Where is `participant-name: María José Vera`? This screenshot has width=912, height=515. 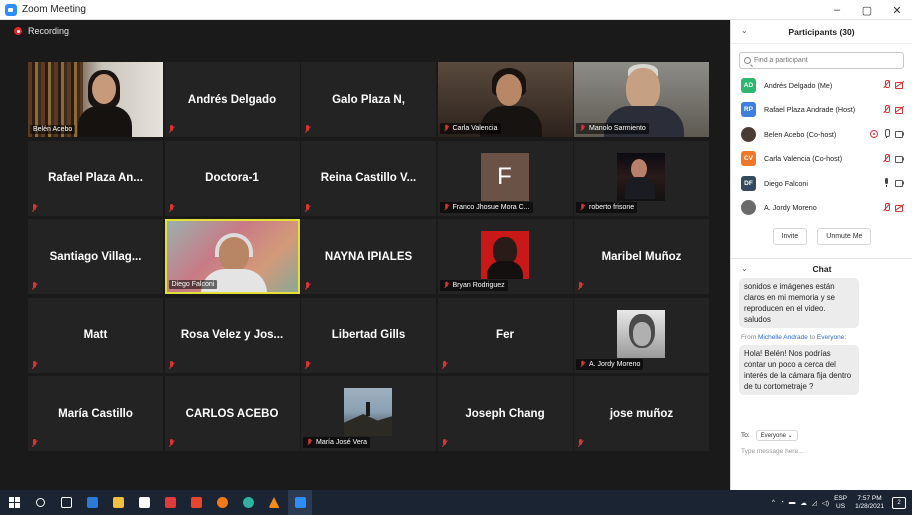 participant-name: María José Vera is located at coordinates (341, 442).